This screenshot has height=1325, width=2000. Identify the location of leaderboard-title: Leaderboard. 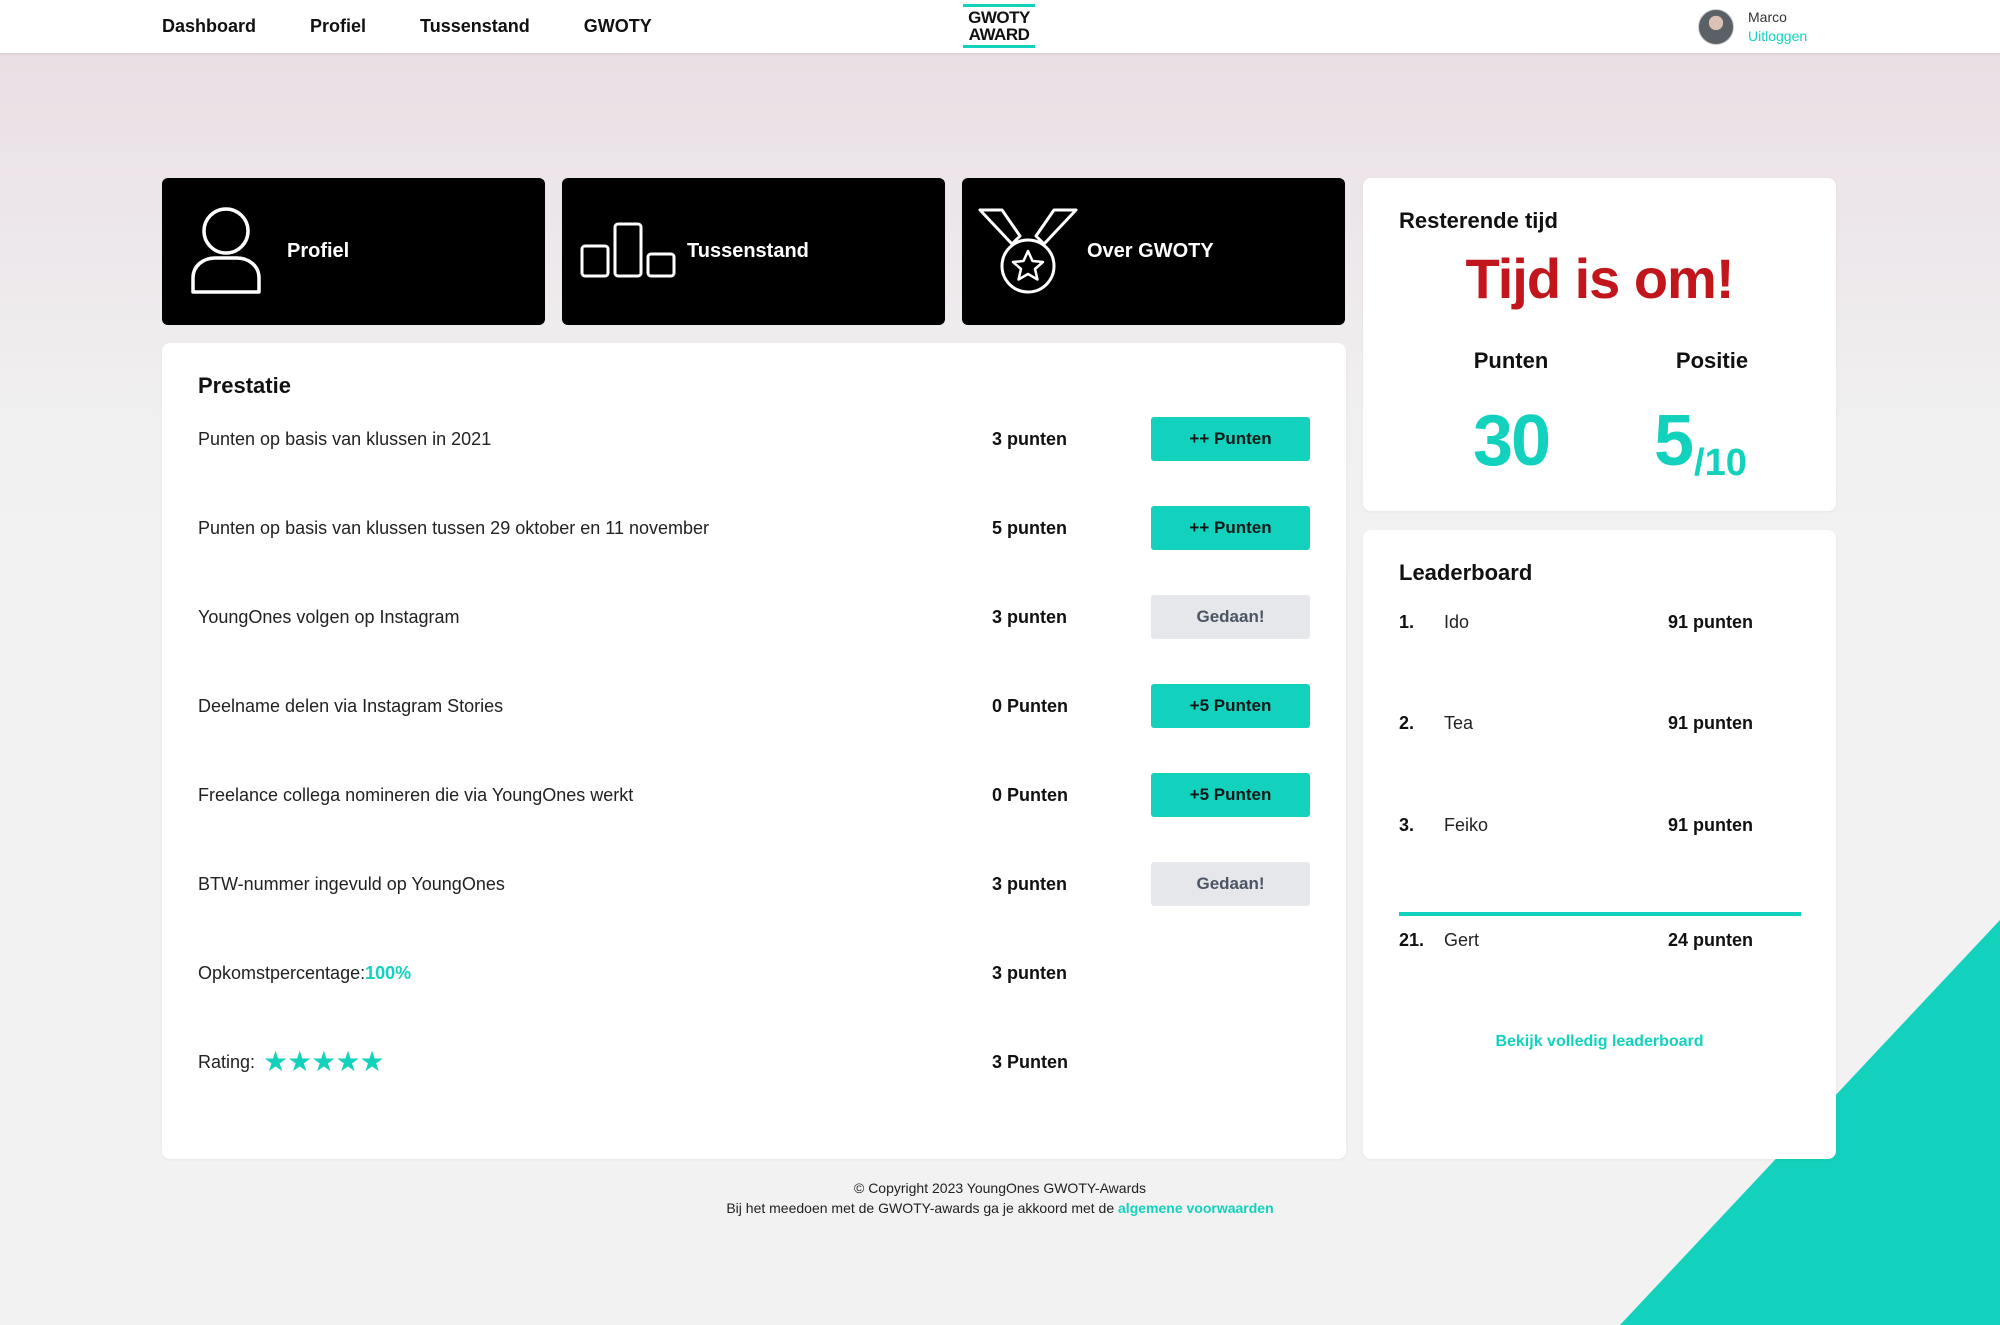
(1466, 572).